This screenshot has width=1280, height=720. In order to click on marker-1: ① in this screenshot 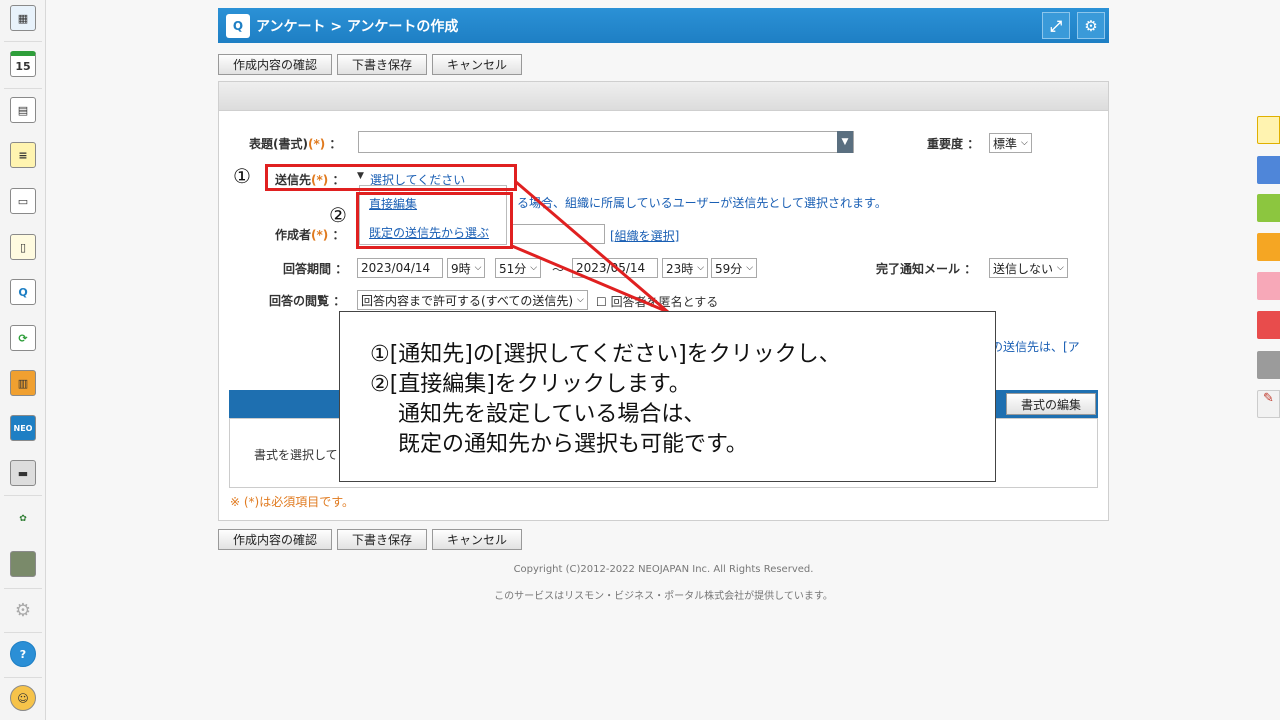, I will do `click(242, 176)`.